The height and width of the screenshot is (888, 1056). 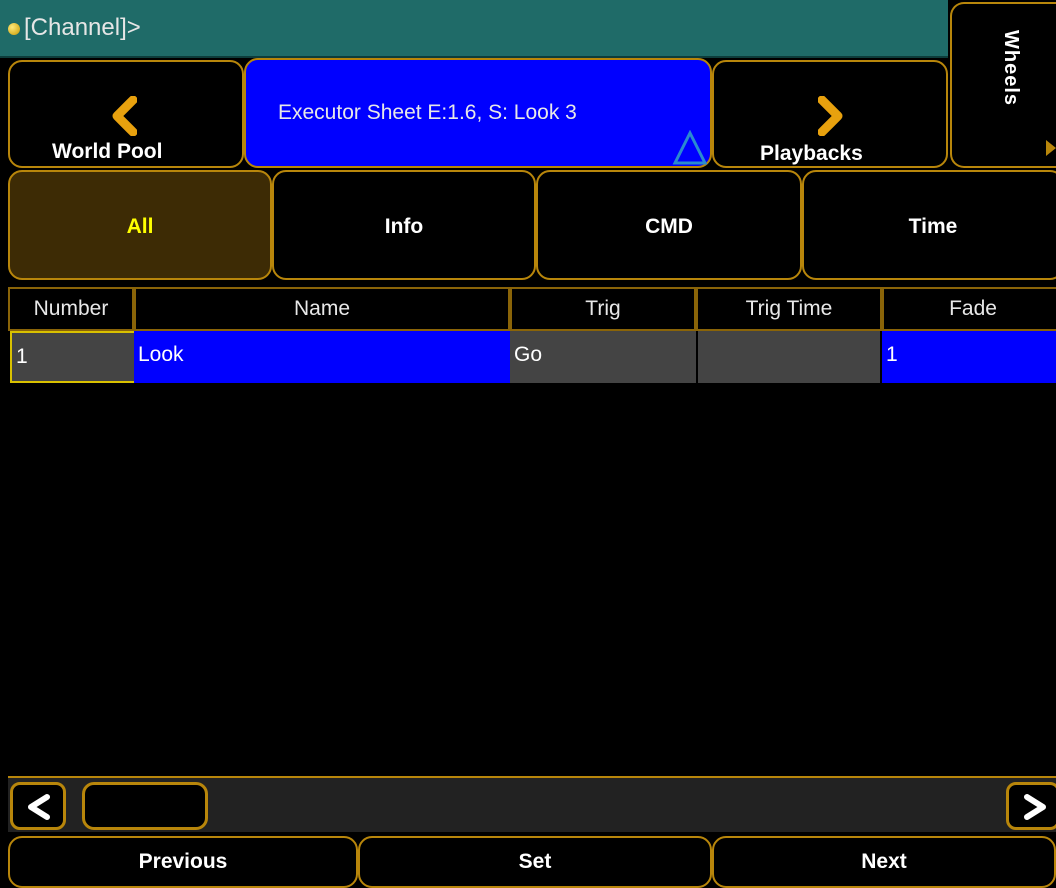 What do you see at coordinates (789, 309) in the screenshot?
I see `column-header-trig-time: Trig Time` at bounding box center [789, 309].